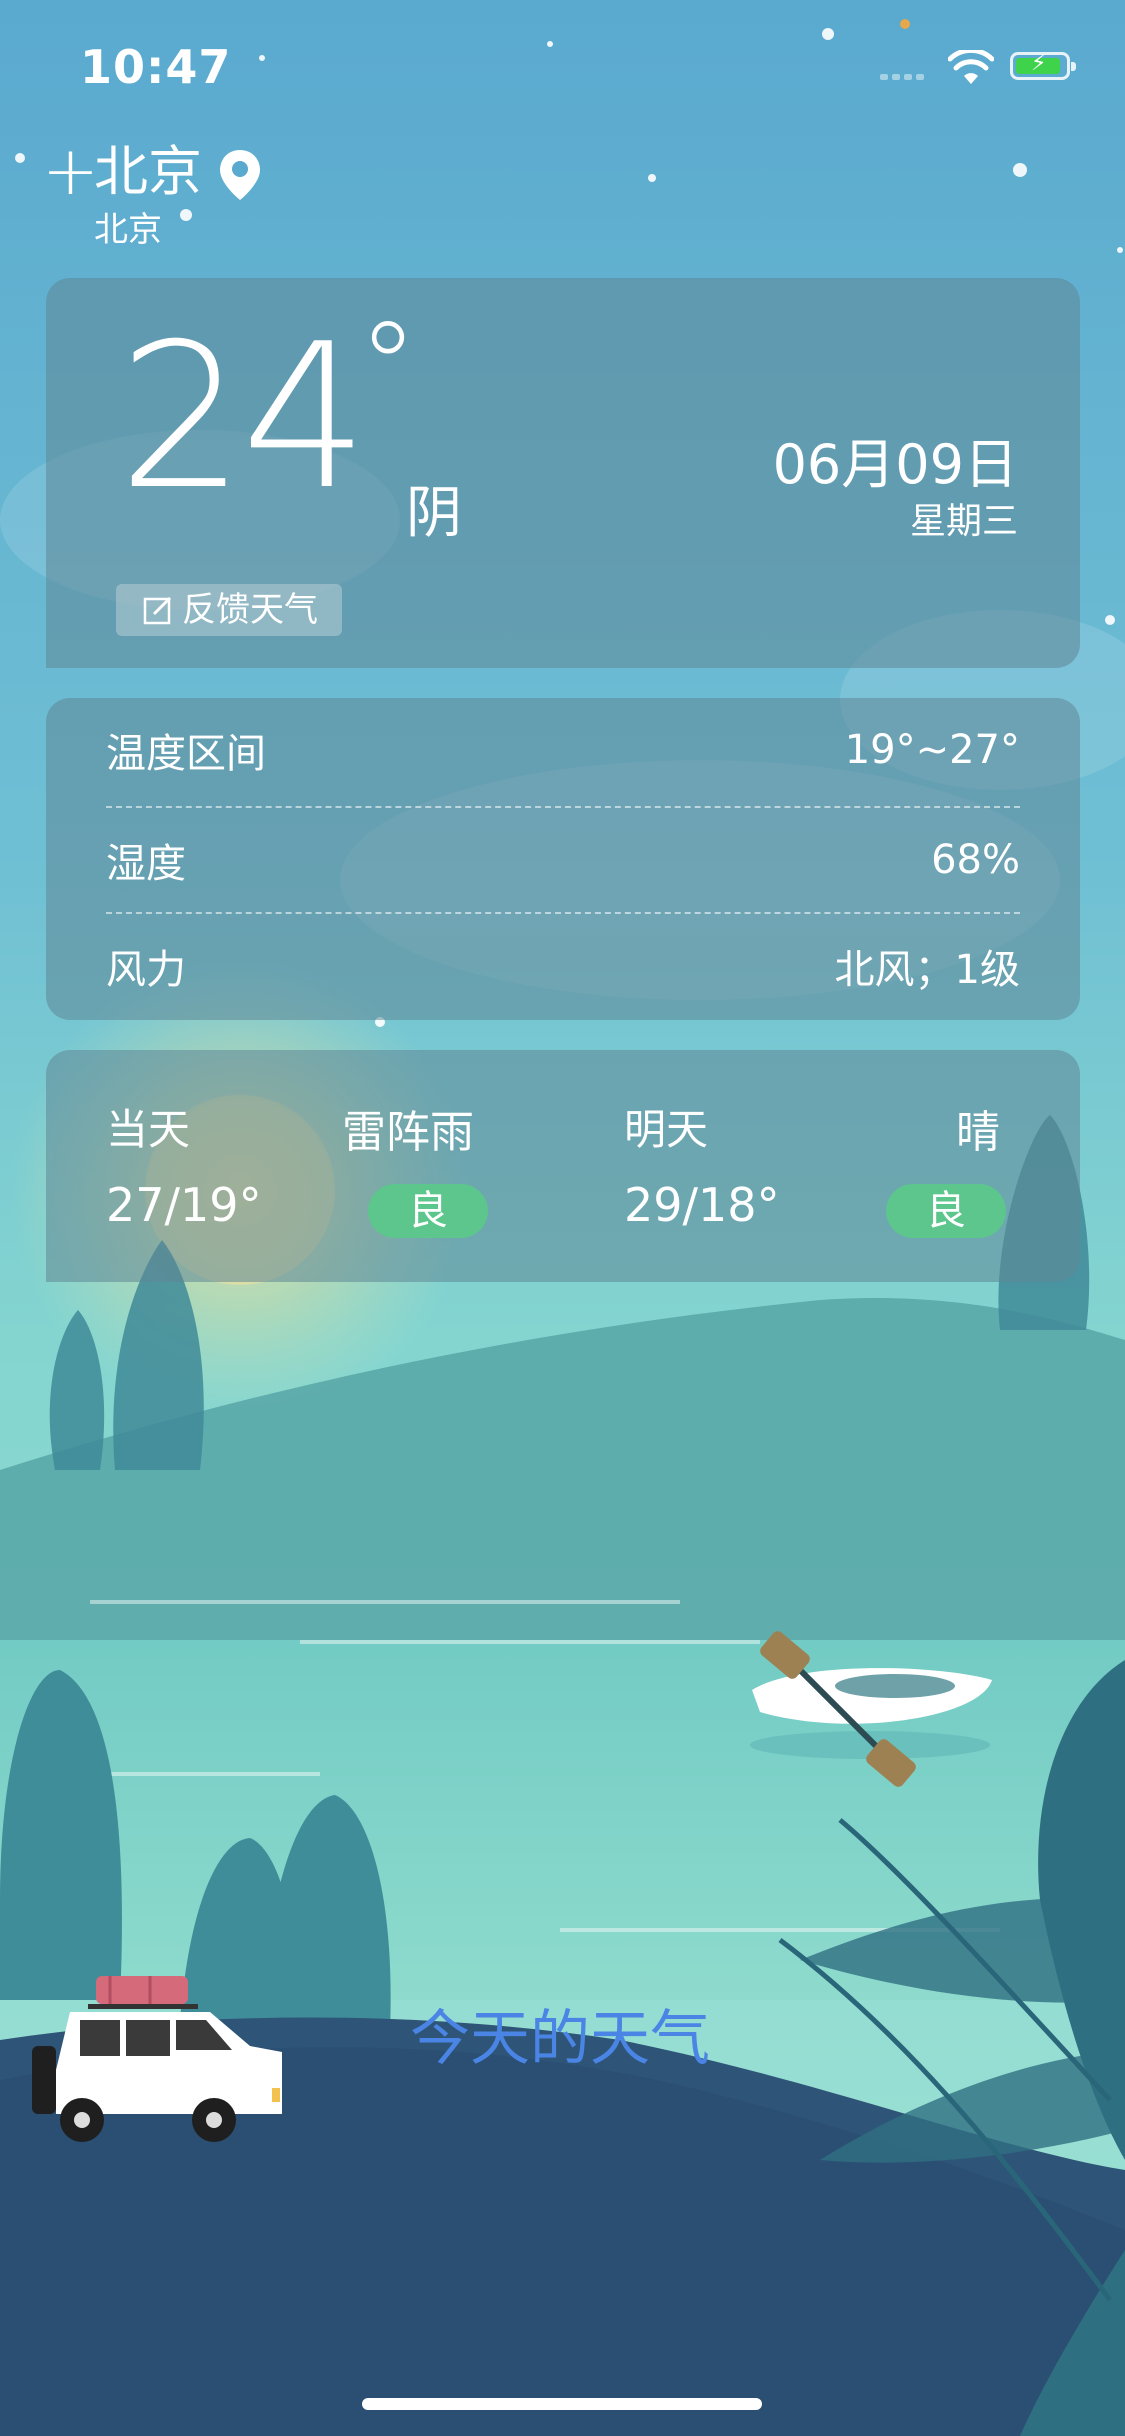 The height and width of the screenshot is (2436, 1125). I want to click on detail-label: 温度区间, so click(186, 754).